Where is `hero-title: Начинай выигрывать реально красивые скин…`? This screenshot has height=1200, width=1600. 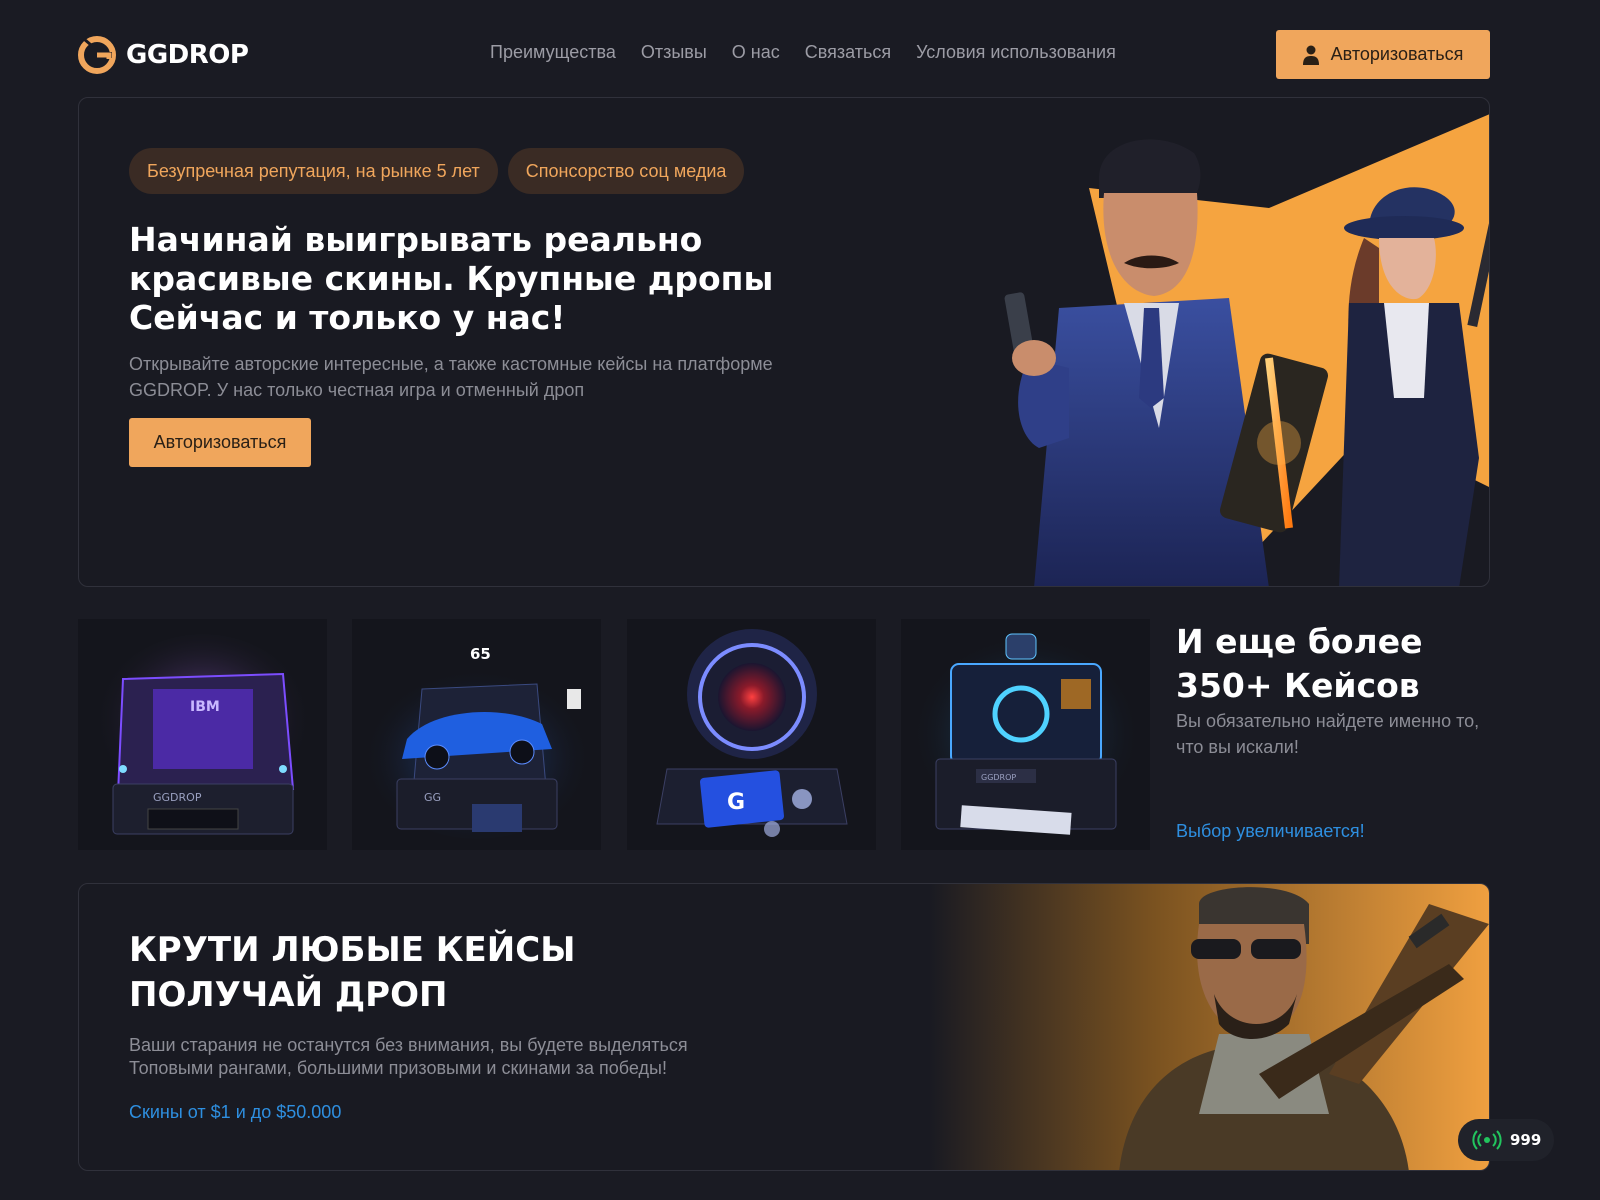 hero-title: Начинай выигрывать реально красивые скин… is located at coordinates (451, 278).